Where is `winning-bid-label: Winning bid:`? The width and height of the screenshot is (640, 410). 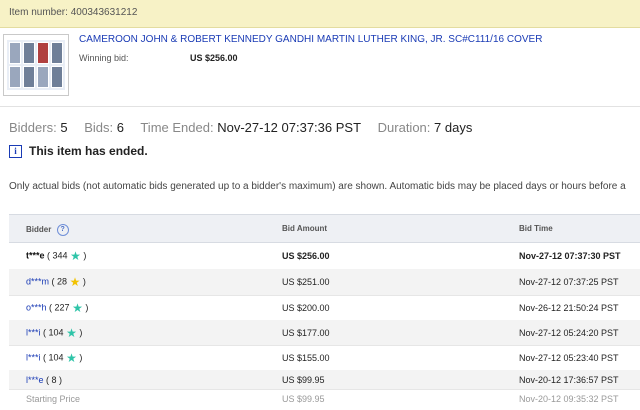 winning-bid-label: Winning bid: is located at coordinates (104, 58).